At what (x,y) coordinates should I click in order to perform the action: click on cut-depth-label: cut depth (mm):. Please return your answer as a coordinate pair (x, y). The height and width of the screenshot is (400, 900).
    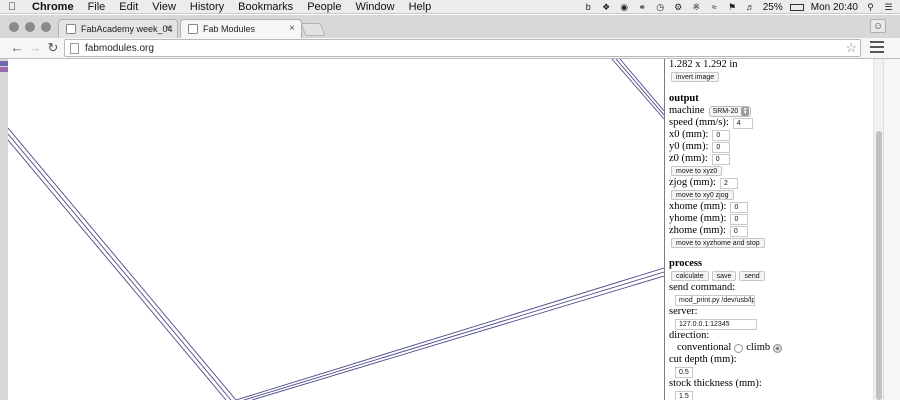
    Looking at the image, I should click on (703, 359).